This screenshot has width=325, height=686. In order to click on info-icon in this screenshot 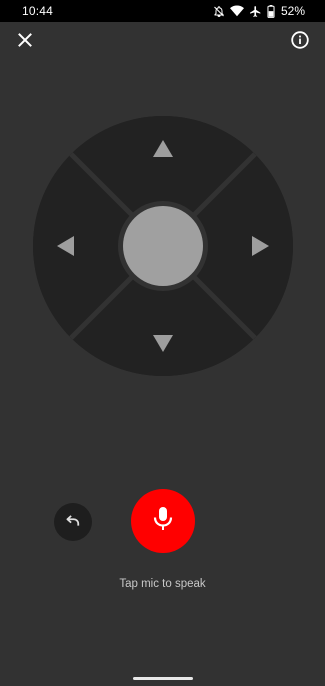, I will do `click(300, 42)`.